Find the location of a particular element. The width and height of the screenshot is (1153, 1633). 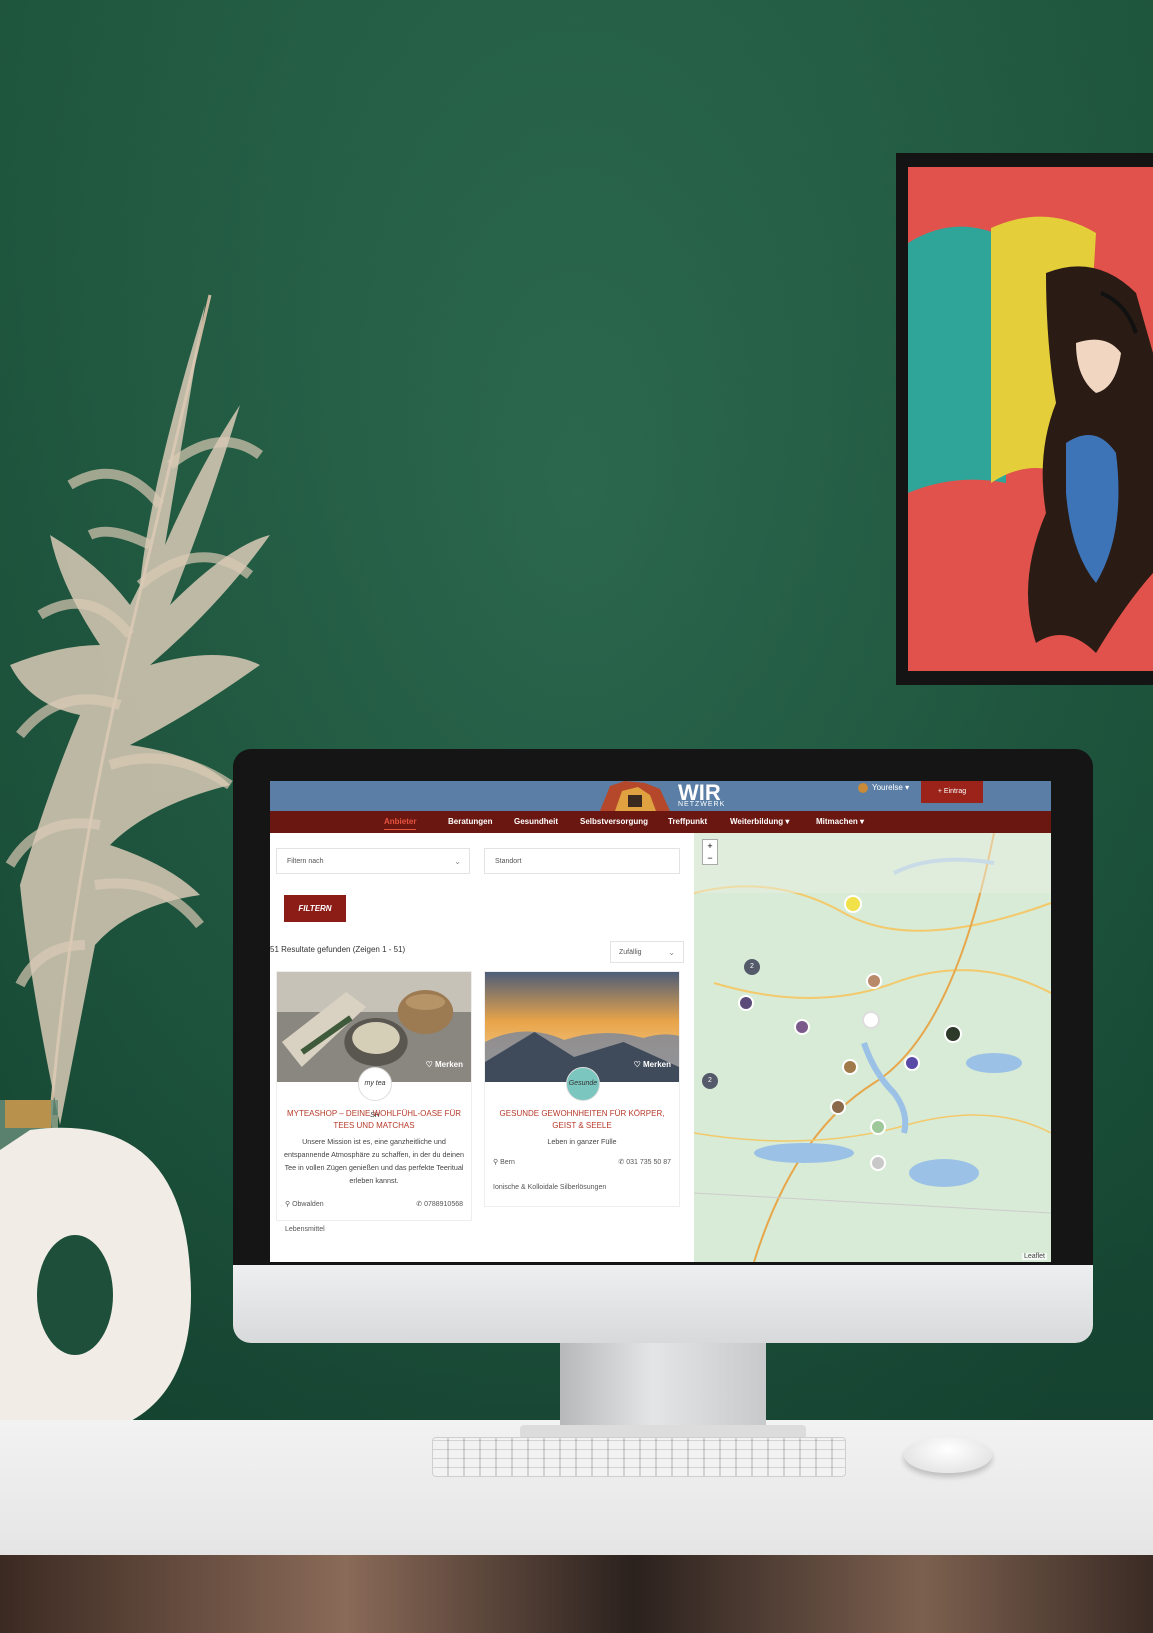

sort-value: Zufällig is located at coordinates (630, 952).